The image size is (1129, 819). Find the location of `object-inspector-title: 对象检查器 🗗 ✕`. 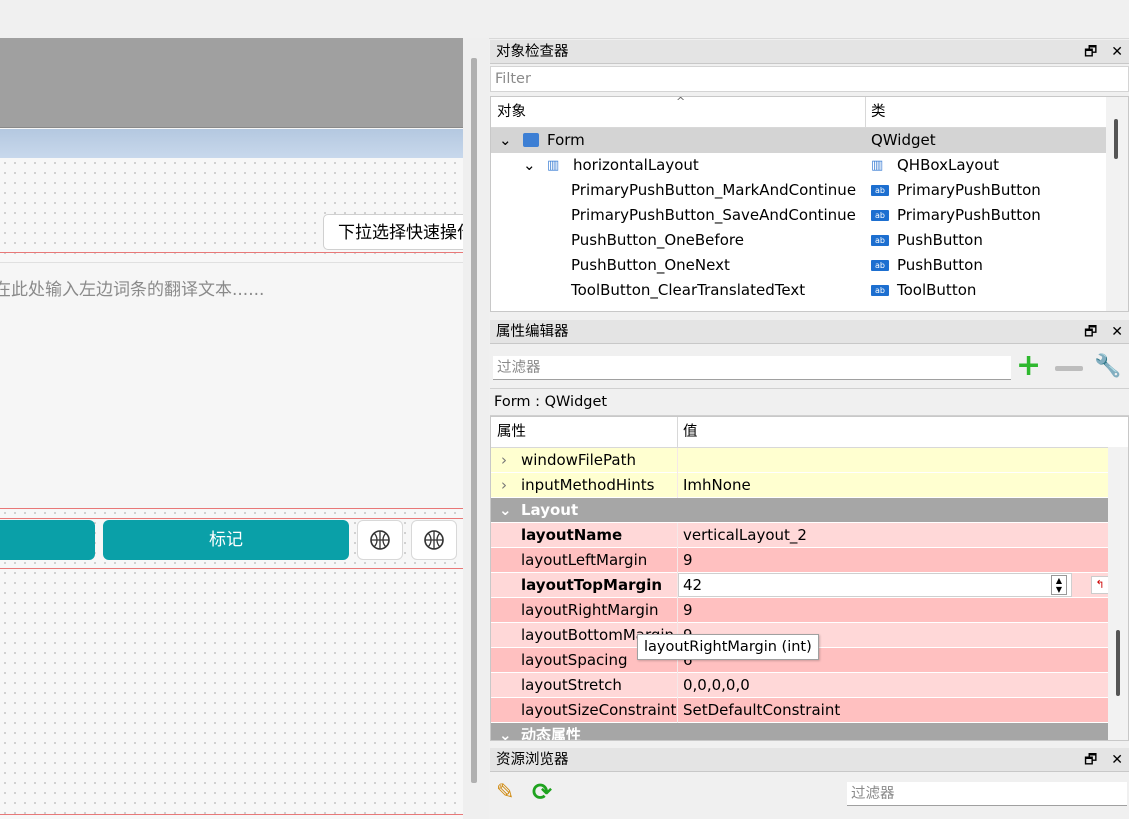

object-inspector-title: 对象检查器 🗗 ✕ is located at coordinates (809, 52).